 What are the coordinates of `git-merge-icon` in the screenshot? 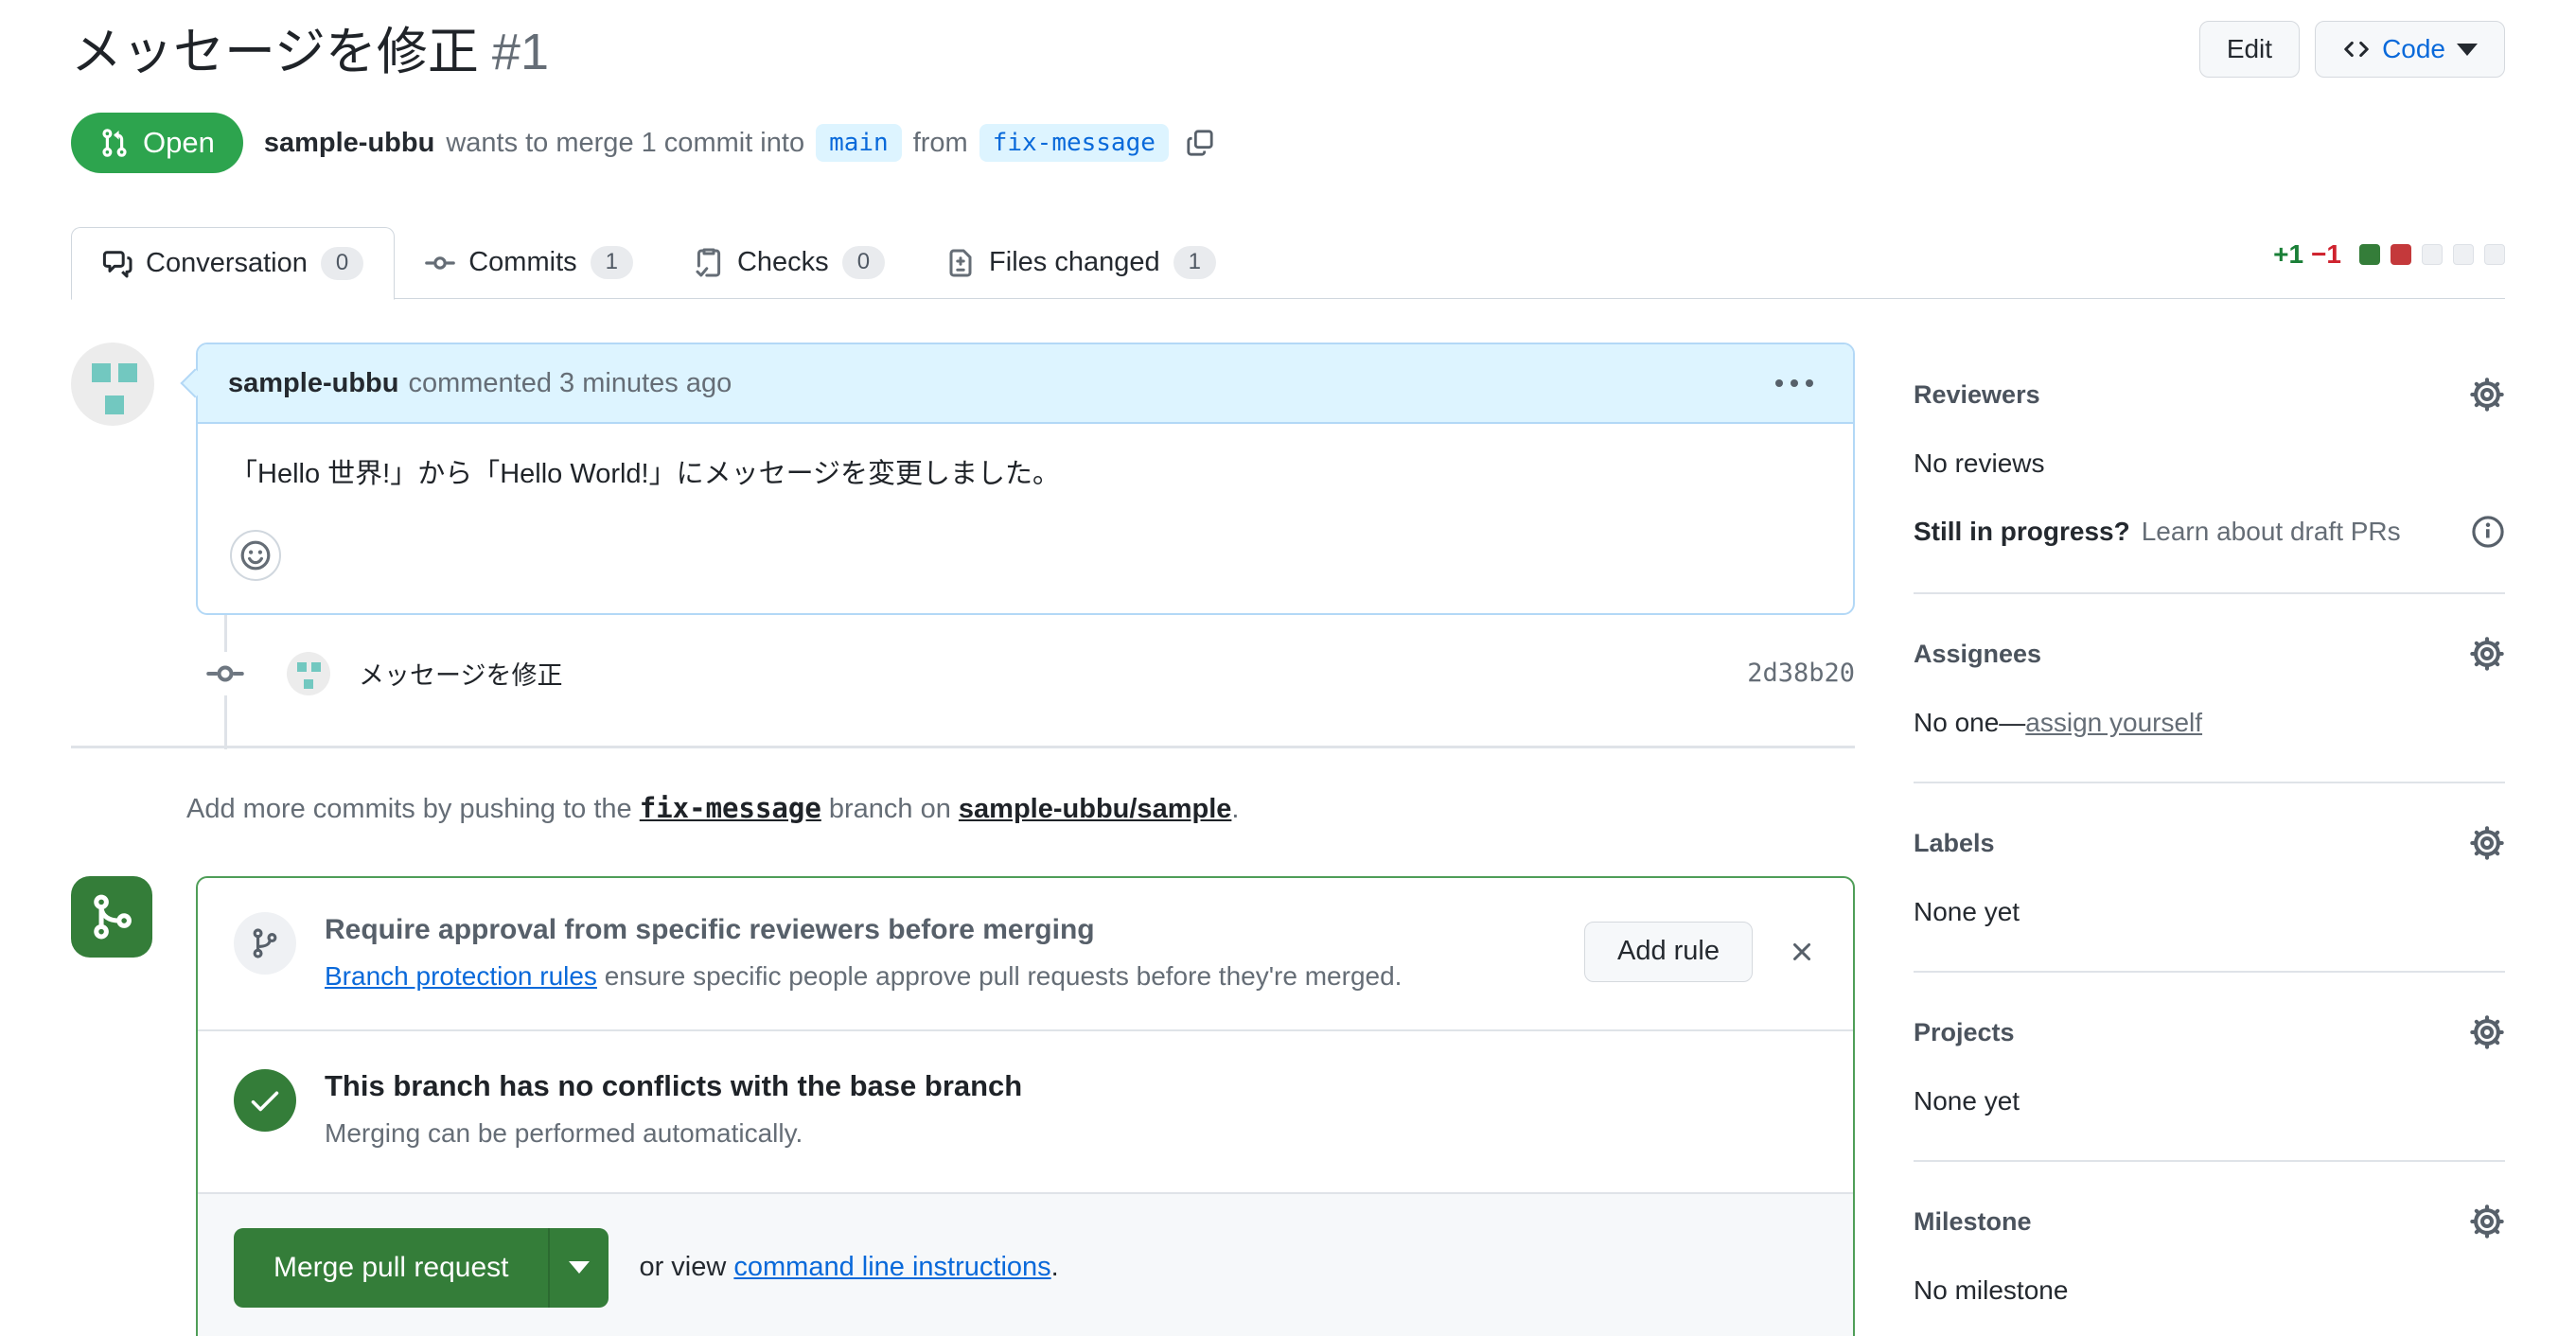 It's located at (111, 916).